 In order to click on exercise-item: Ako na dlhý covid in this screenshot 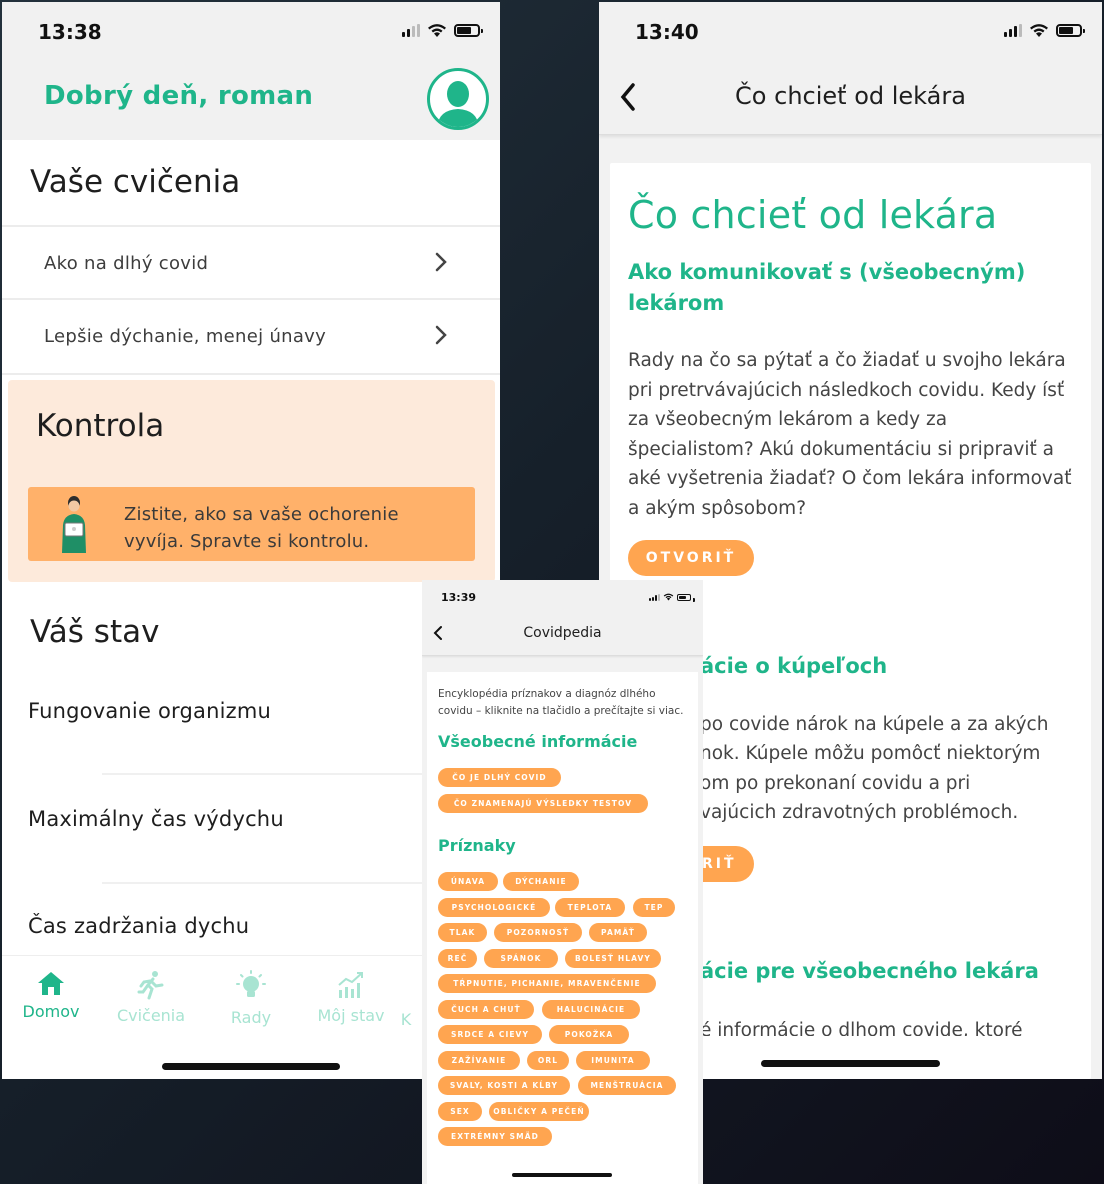, I will do `click(251, 262)`.